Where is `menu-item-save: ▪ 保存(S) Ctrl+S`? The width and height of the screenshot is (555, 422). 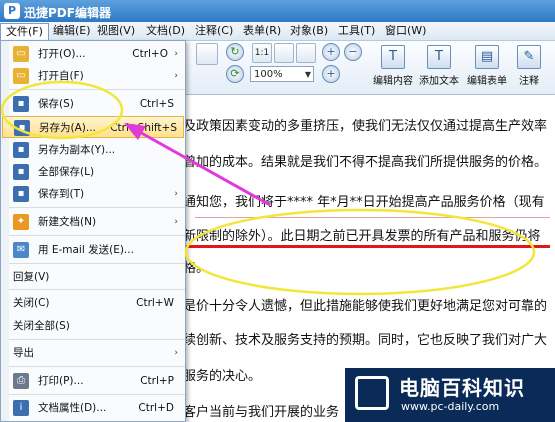 menu-item-save: ▪ 保存(S) Ctrl+S is located at coordinates (93, 104).